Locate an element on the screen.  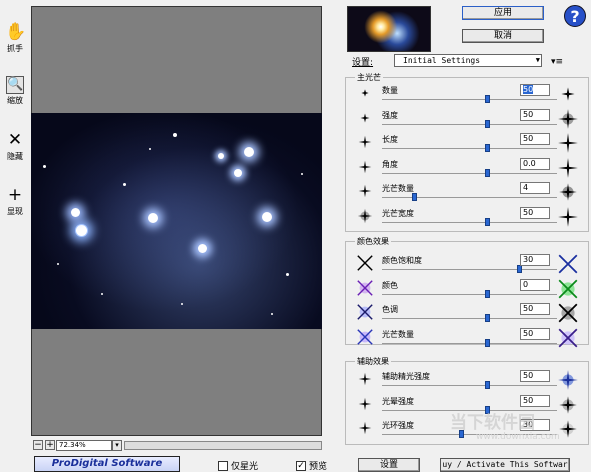
param-row: 光芒数量 4 is located at coordinates (467, 192).